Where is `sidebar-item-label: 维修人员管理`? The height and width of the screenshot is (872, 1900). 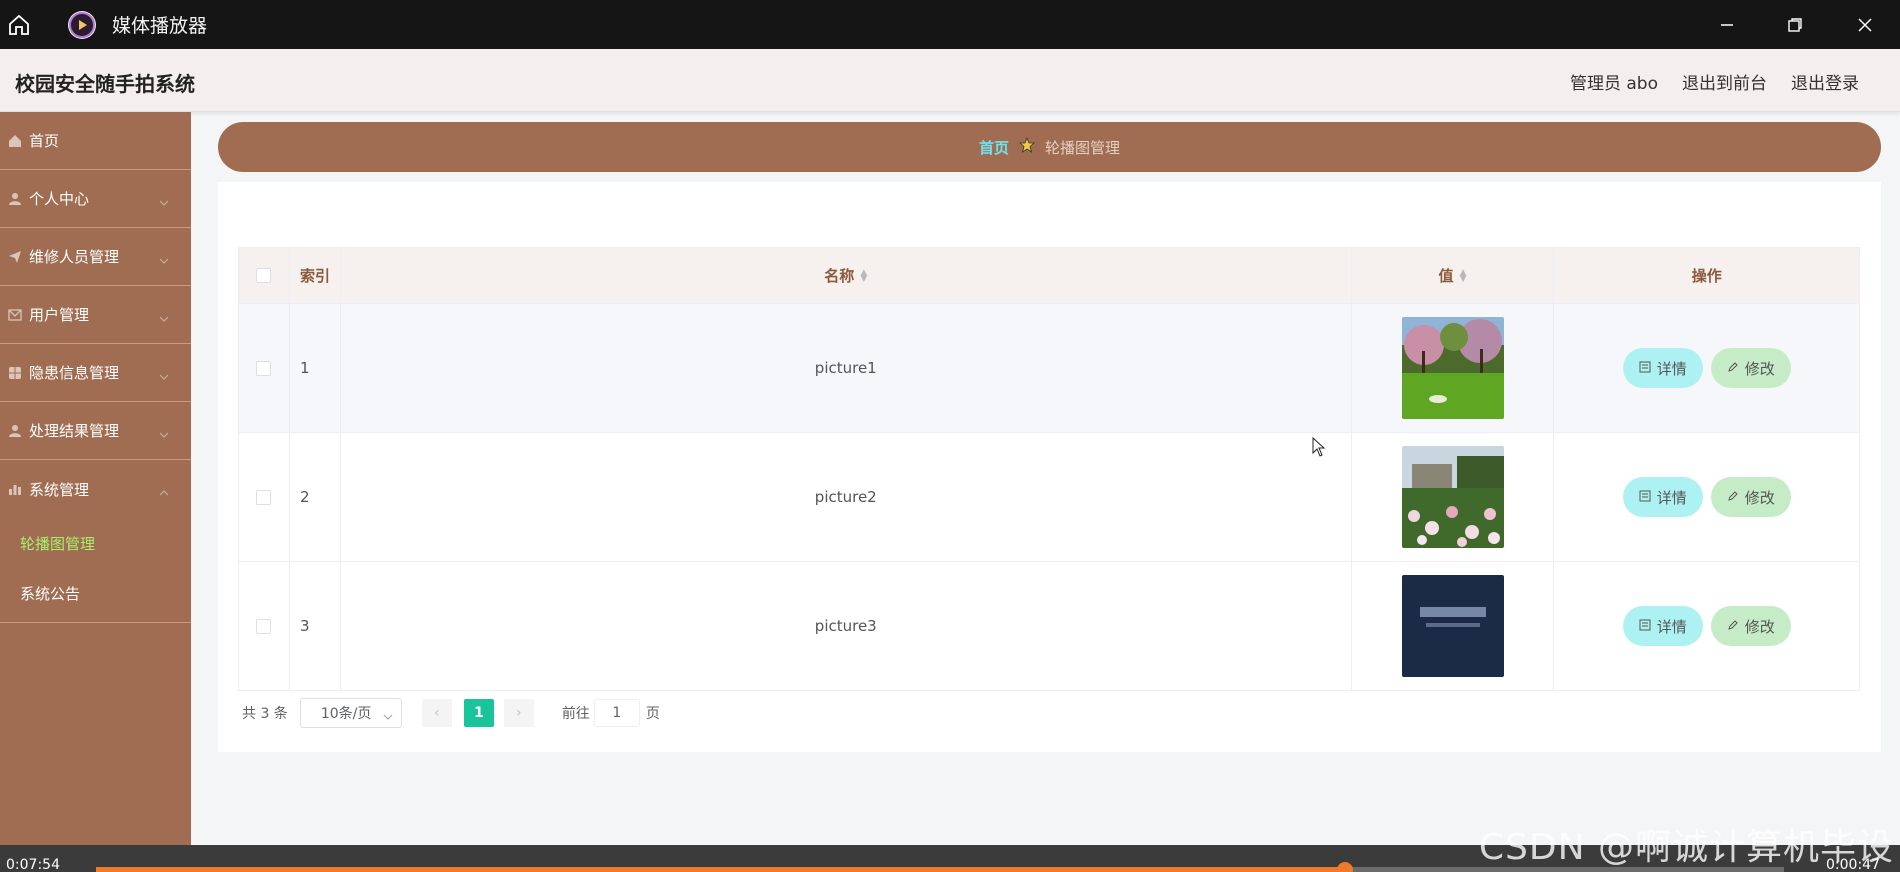 sidebar-item-label: 维修人员管理 is located at coordinates (74, 257).